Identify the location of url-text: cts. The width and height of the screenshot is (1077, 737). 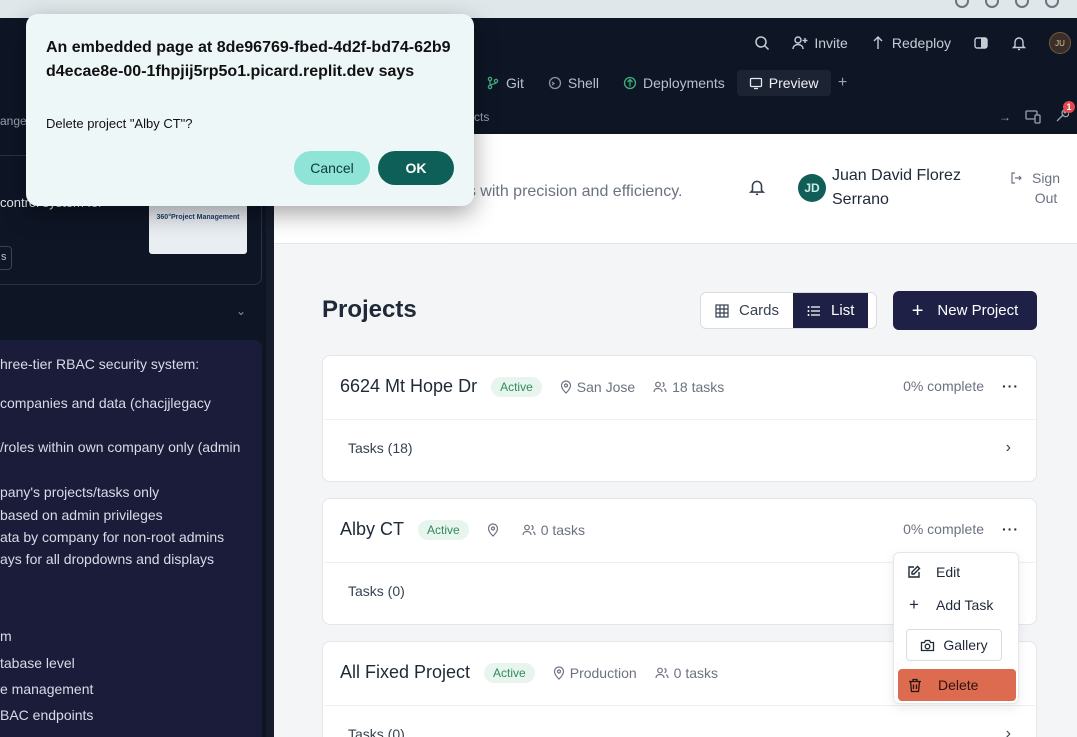
(482, 117).